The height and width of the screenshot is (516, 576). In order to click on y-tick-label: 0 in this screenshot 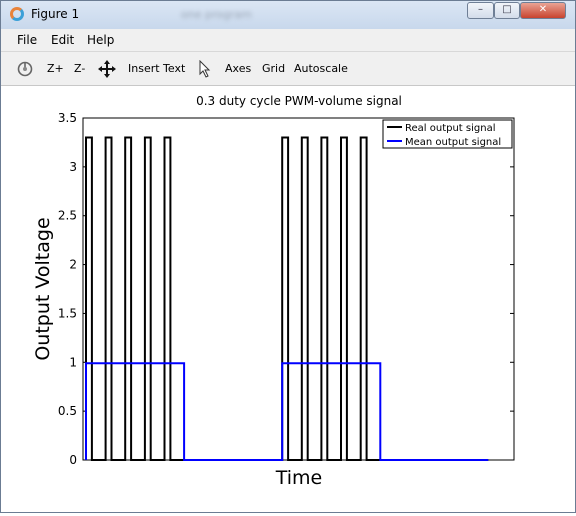, I will do `click(73, 460)`.